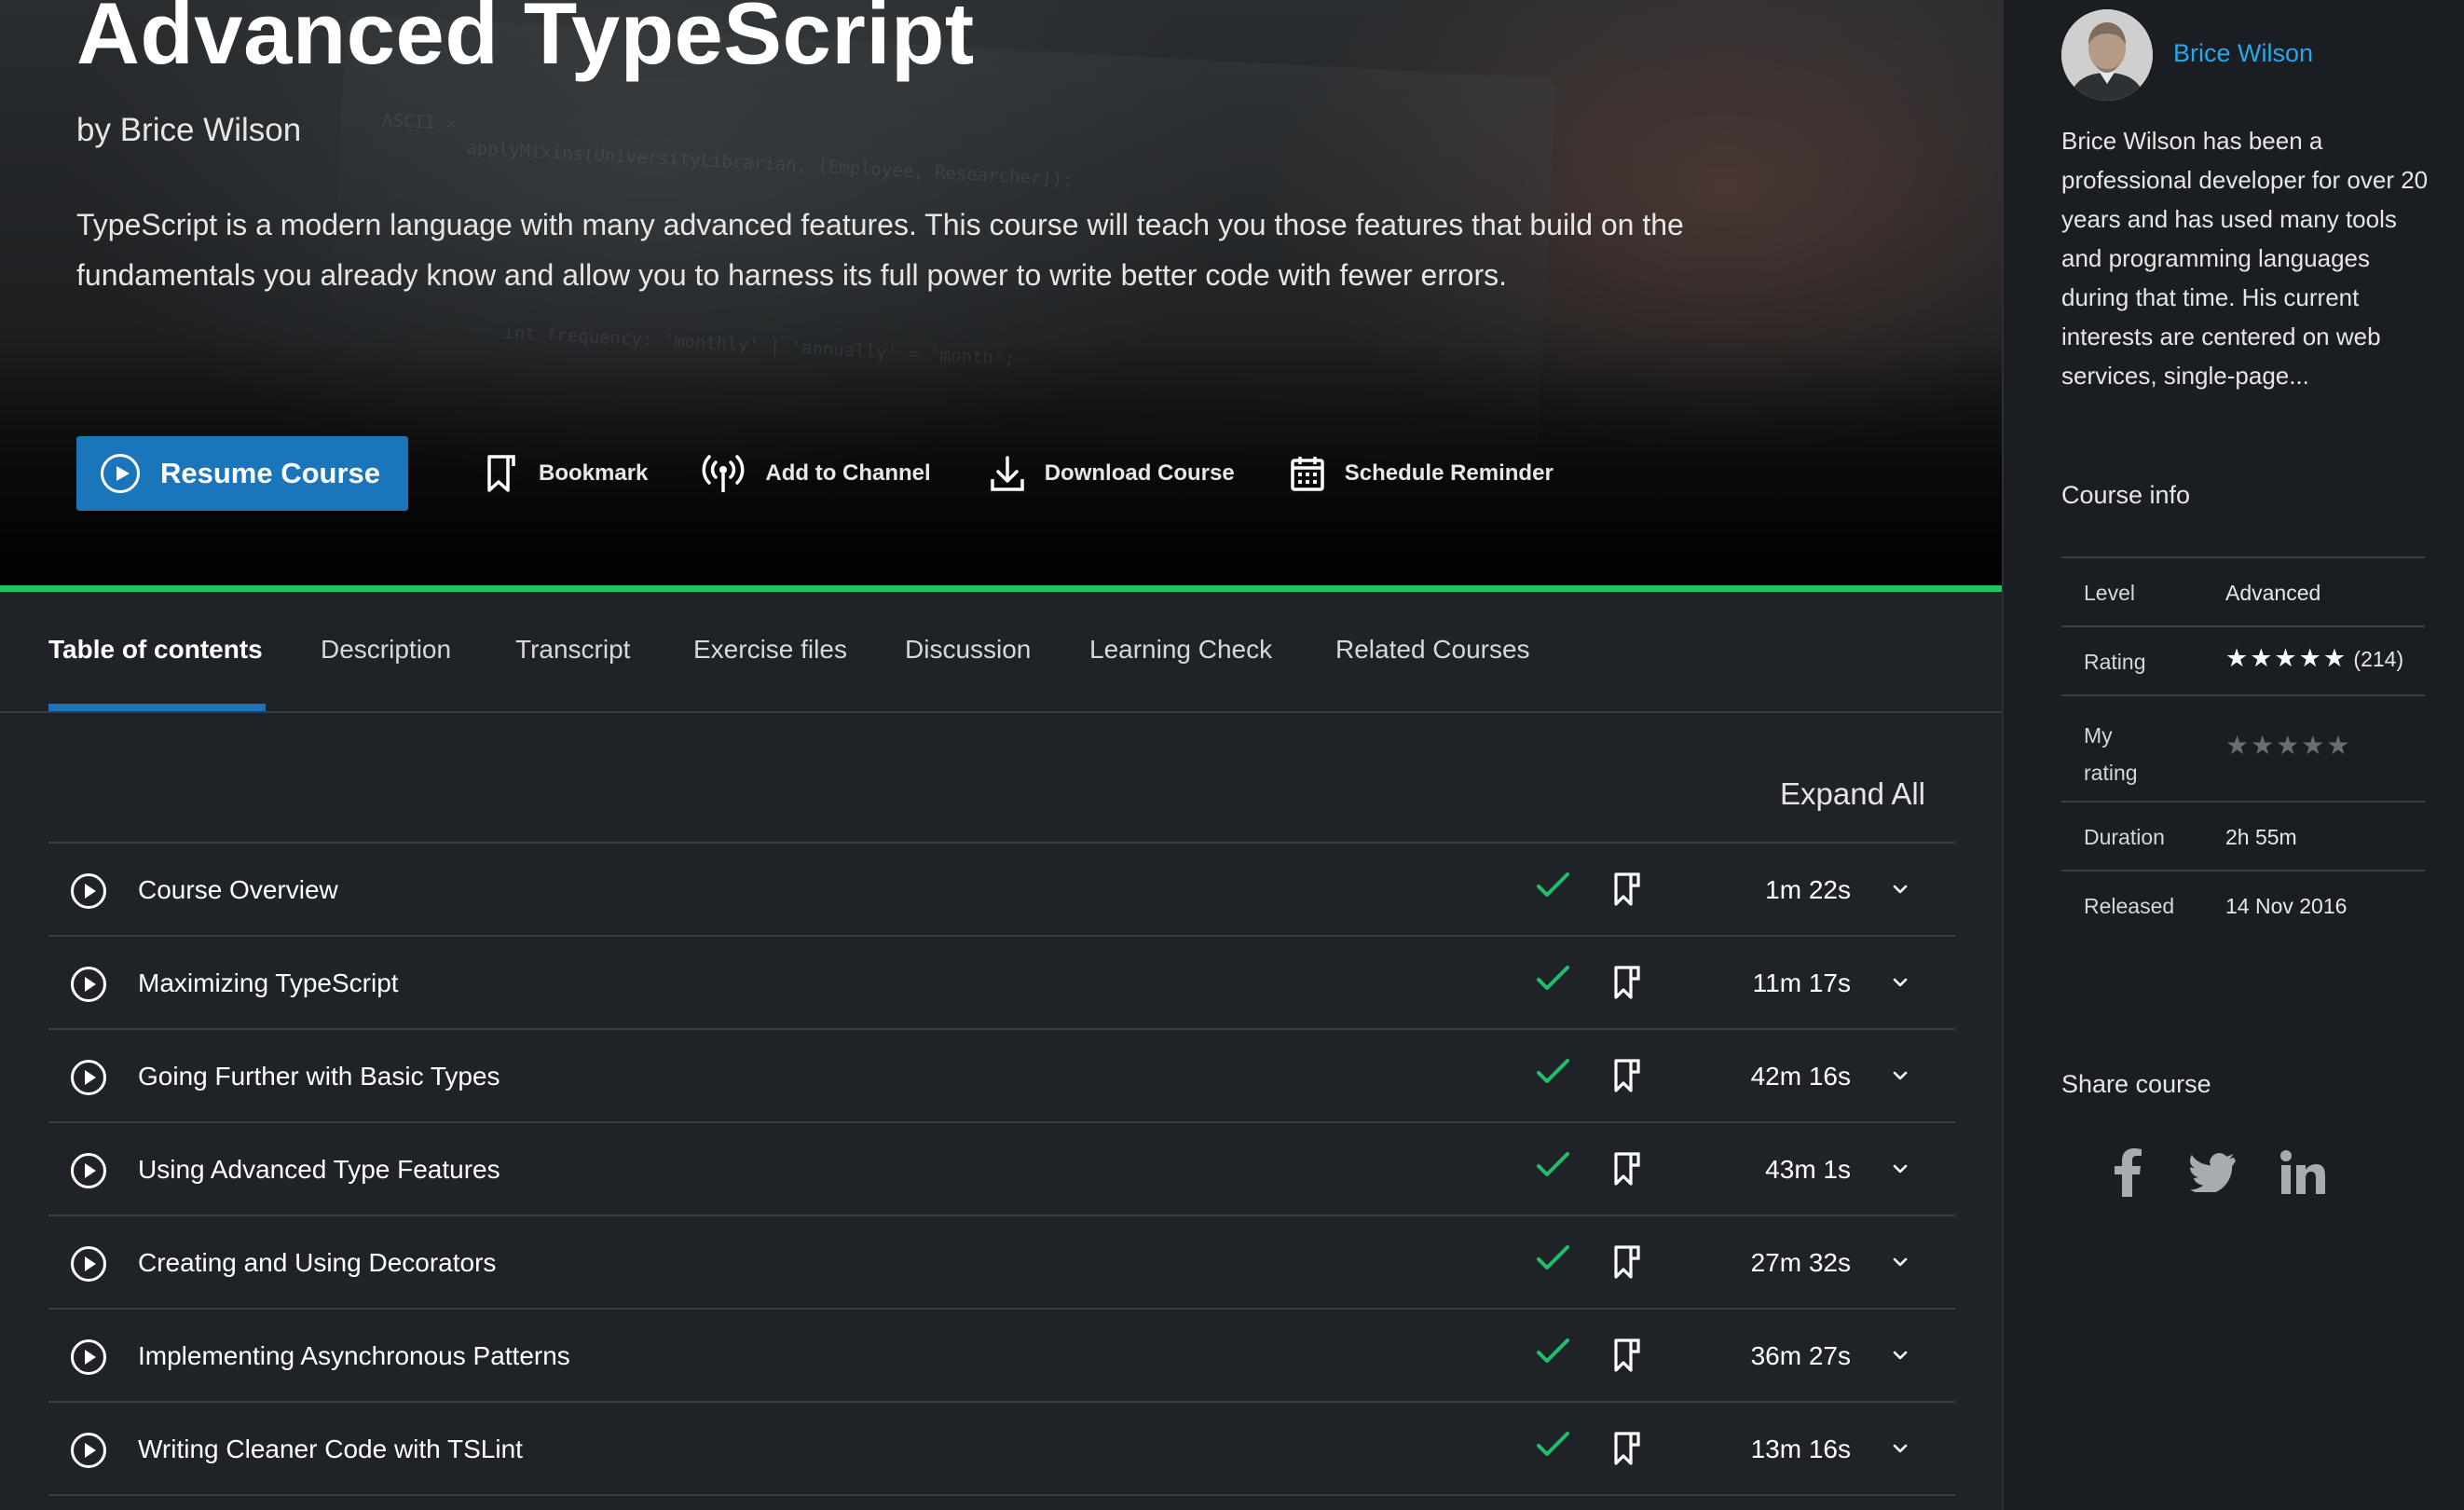 The height and width of the screenshot is (1510, 2464). Describe the element at coordinates (968, 650) in the screenshot. I see `tab-discussion: Discussion` at that location.